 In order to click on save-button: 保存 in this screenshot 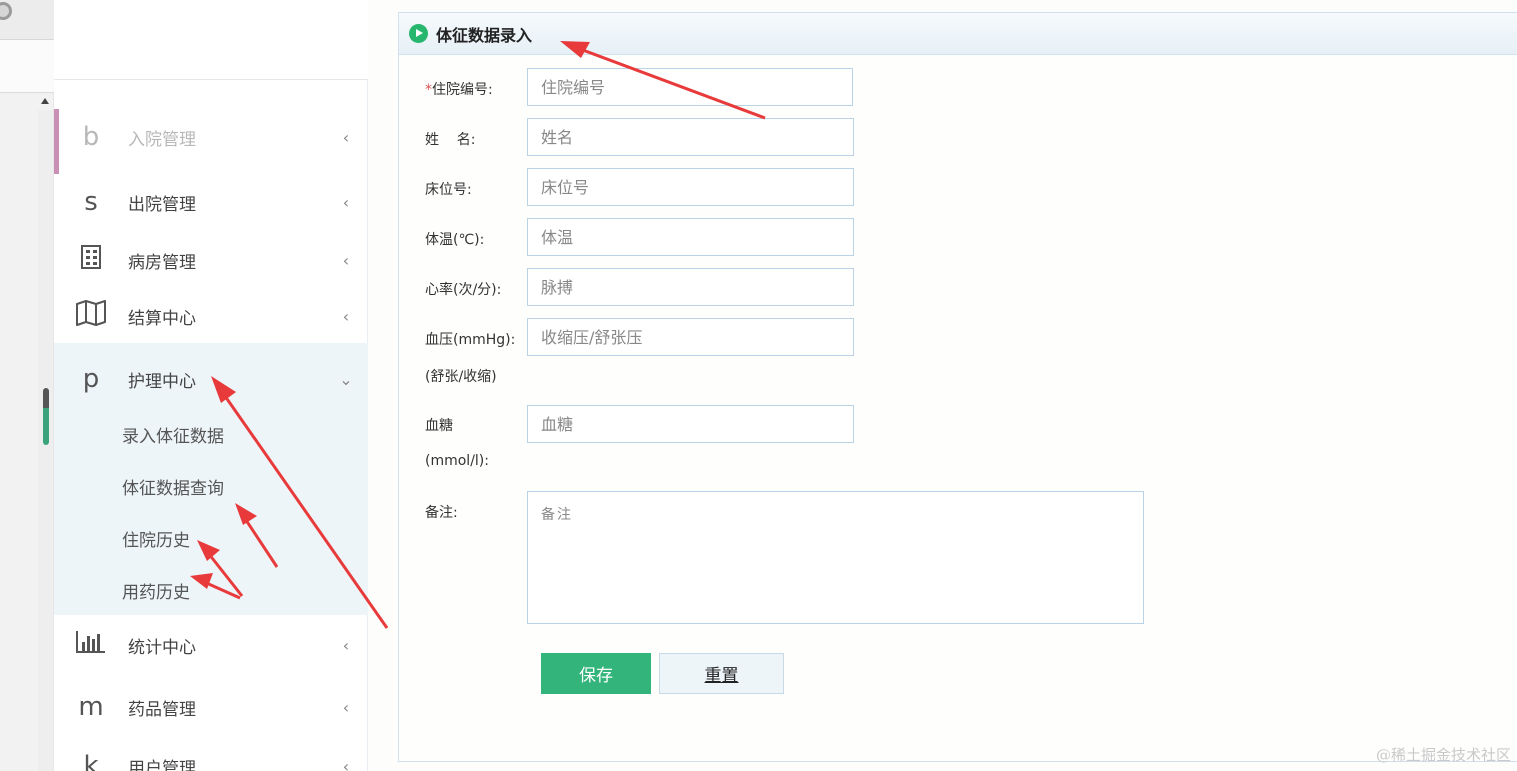, I will do `click(596, 673)`.